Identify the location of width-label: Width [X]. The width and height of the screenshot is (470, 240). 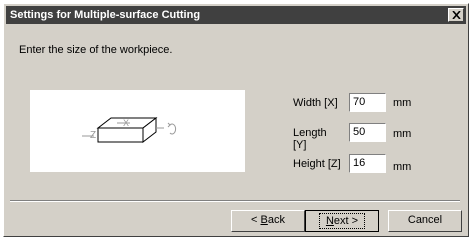
(315, 103).